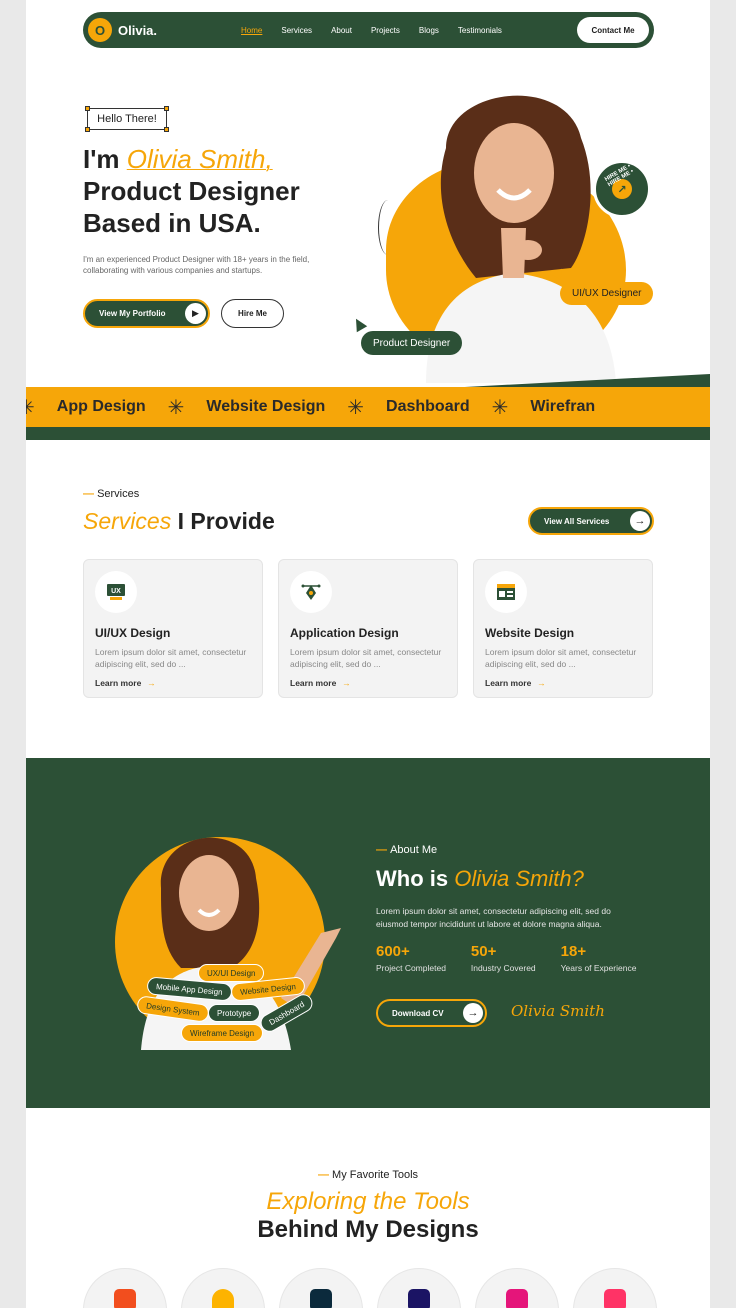 The image size is (736, 1308). Describe the element at coordinates (111, 494) in the screenshot. I see `services-eyebrow: Services` at that location.